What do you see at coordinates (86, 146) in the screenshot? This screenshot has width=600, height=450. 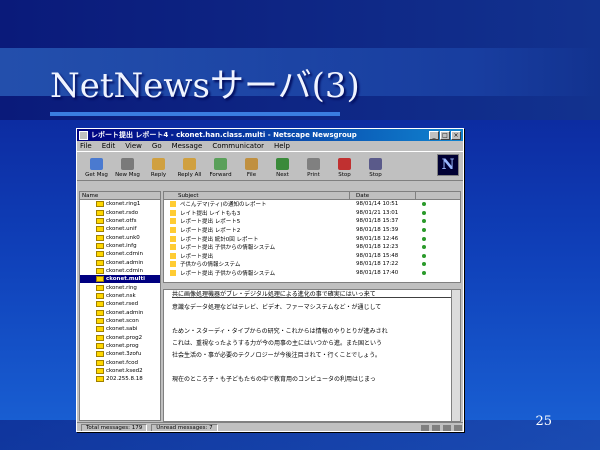 I see `menu-file: File` at bounding box center [86, 146].